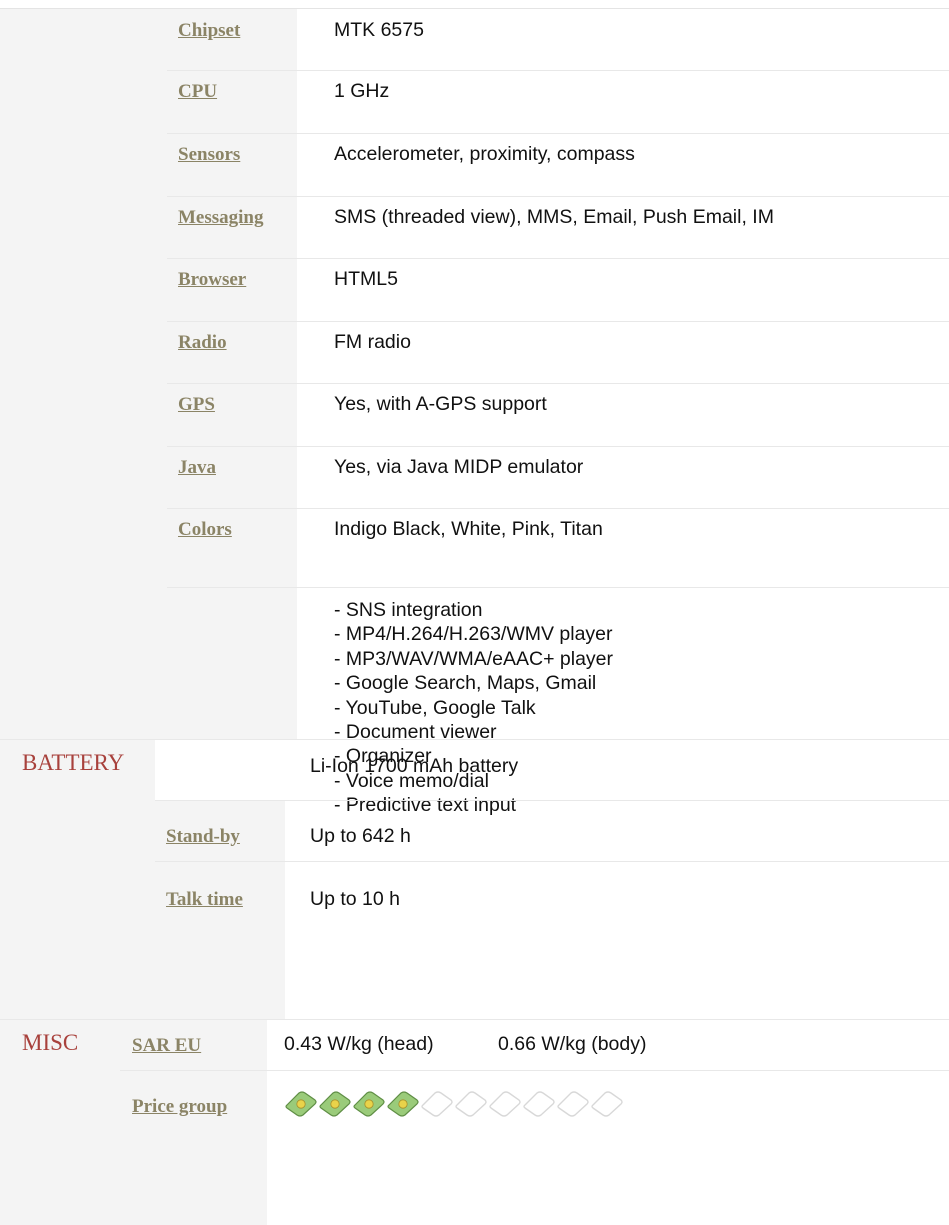  I want to click on spec-label-gps: GPS, so click(196, 405).